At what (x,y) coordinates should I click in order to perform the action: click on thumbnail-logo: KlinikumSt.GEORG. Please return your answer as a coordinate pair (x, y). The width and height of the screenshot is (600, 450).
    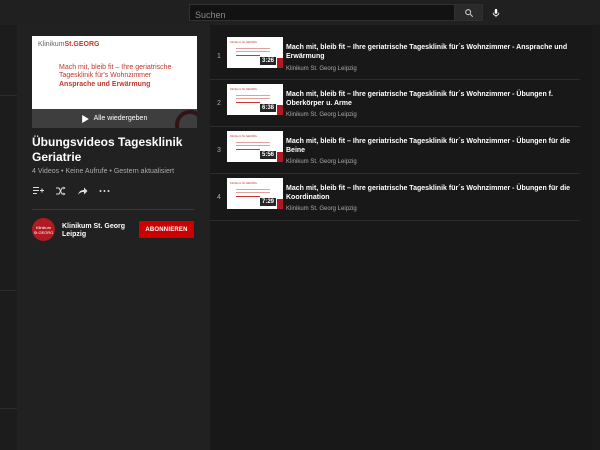
    Looking at the image, I should click on (69, 44).